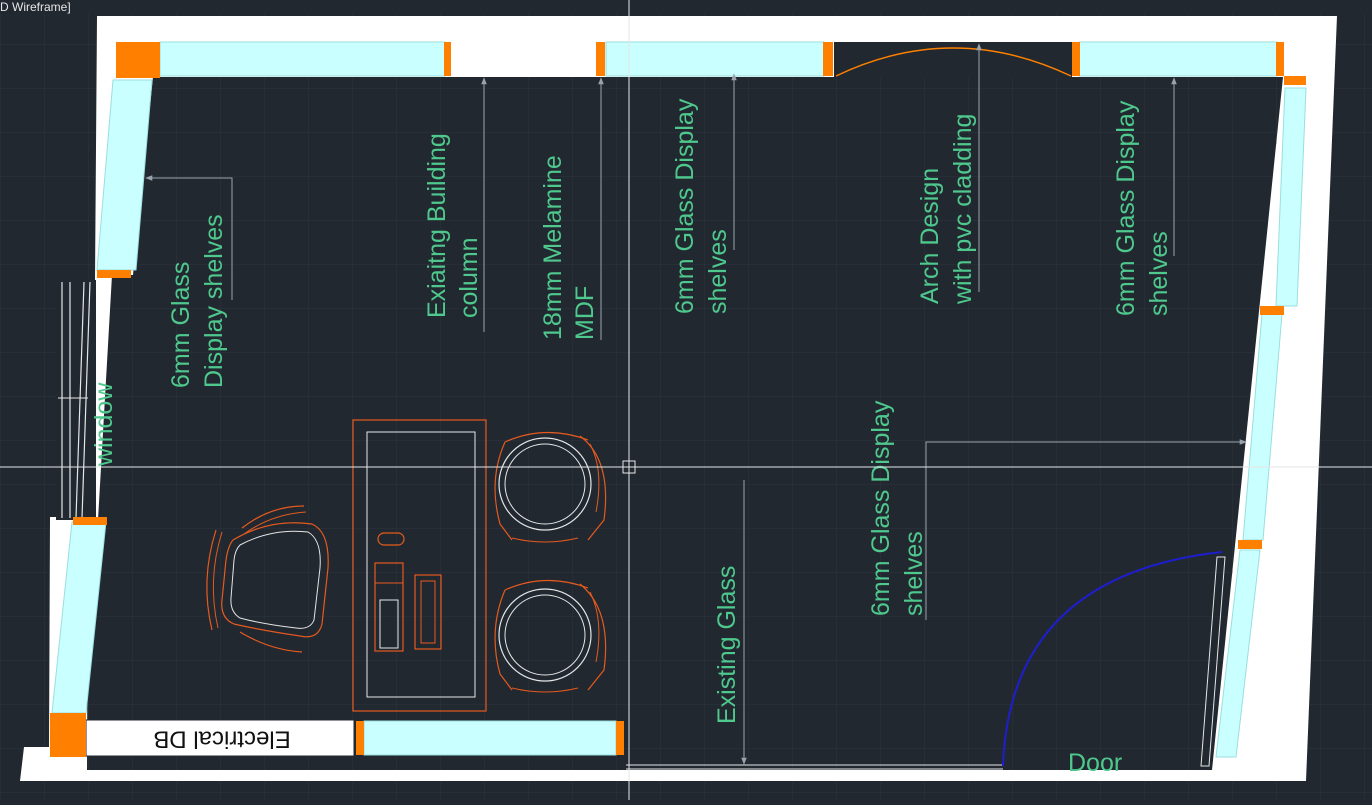 The height and width of the screenshot is (805, 1372). I want to click on svg-text: 6mm Glass, so click(181, 325).